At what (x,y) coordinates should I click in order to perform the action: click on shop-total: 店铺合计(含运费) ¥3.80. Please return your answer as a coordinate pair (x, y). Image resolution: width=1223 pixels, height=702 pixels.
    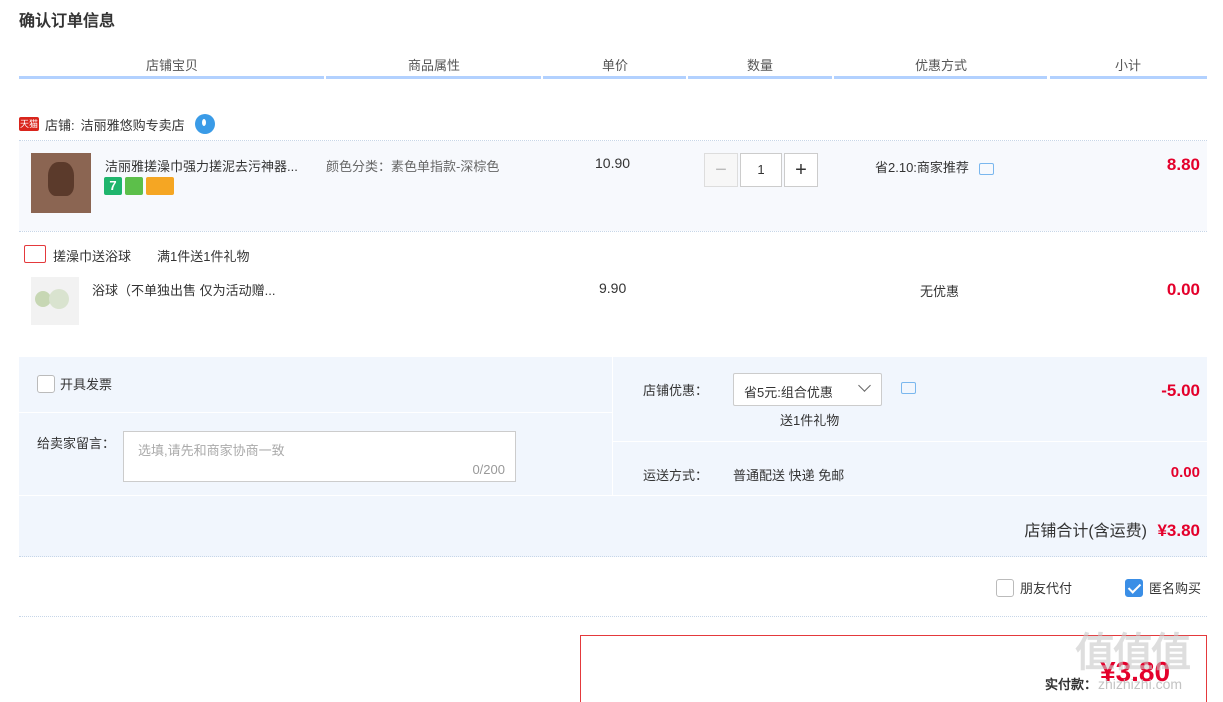
    Looking at the image, I should click on (1080, 529).